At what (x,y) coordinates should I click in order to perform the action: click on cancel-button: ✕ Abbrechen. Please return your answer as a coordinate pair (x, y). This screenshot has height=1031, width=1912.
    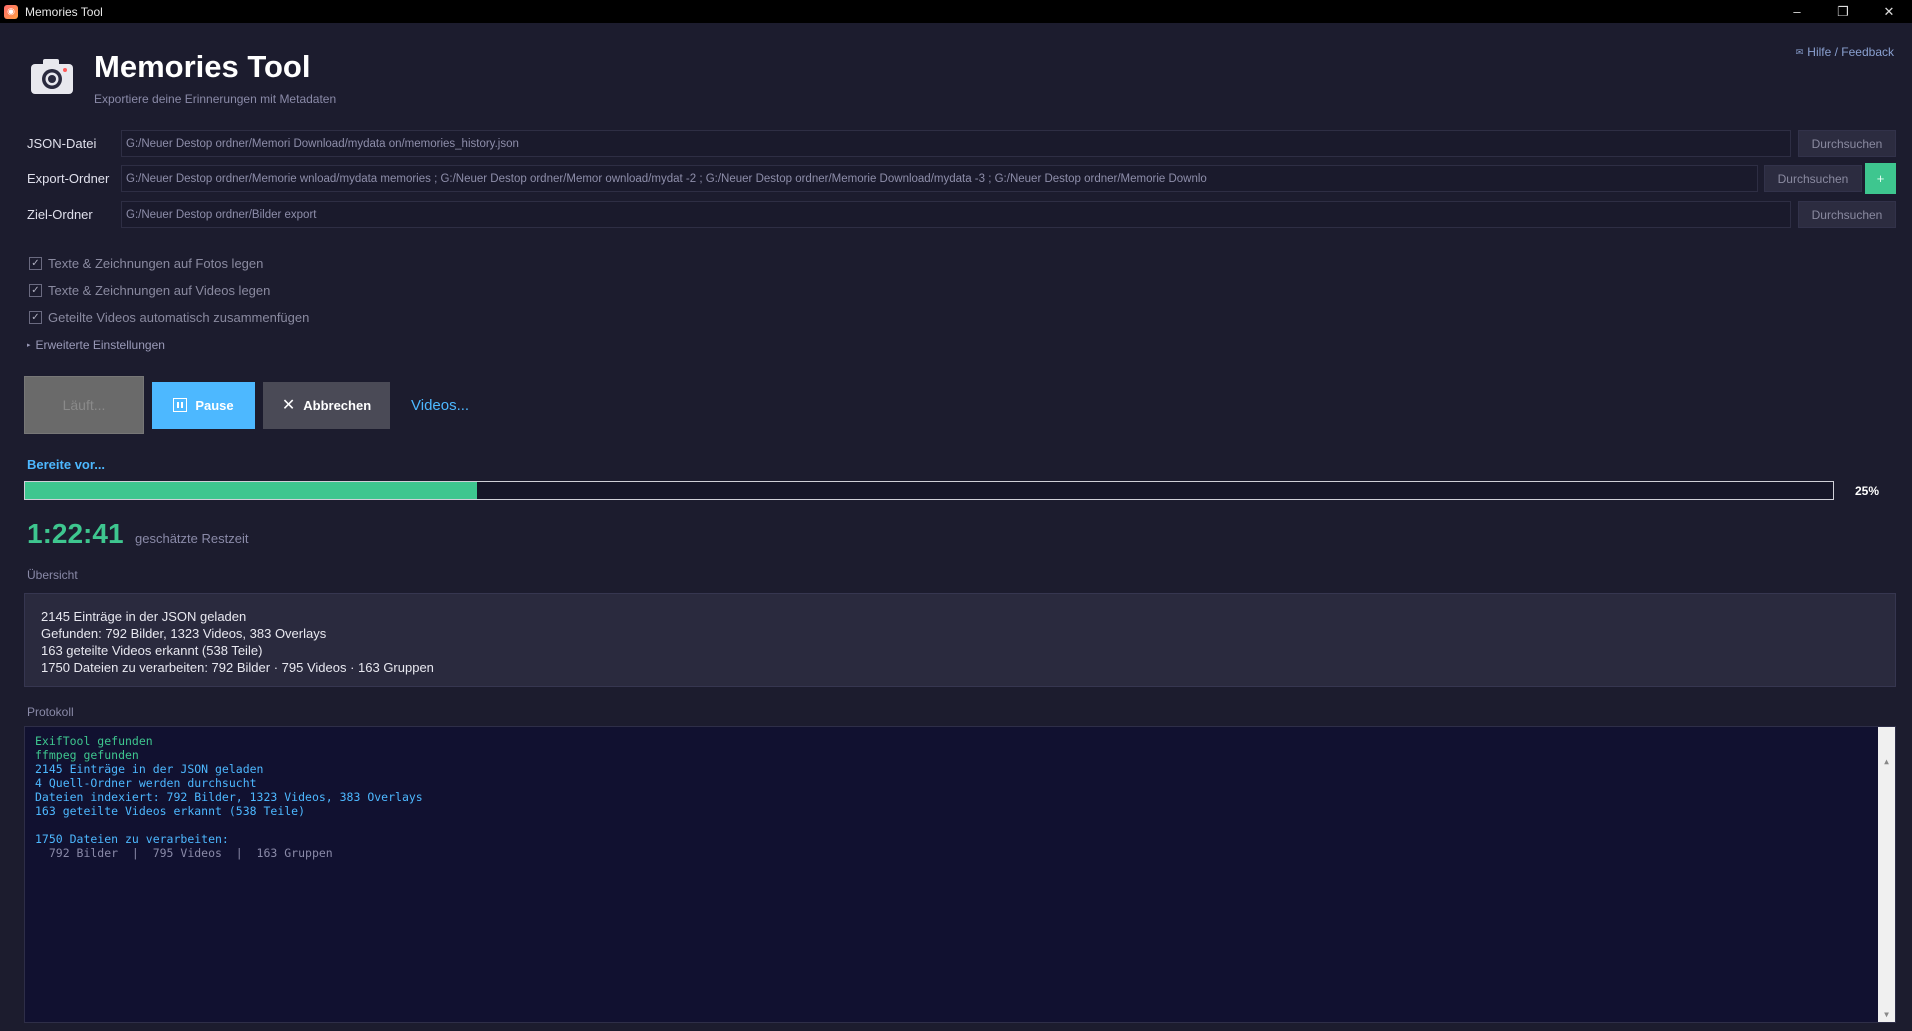
    Looking at the image, I should click on (326, 405).